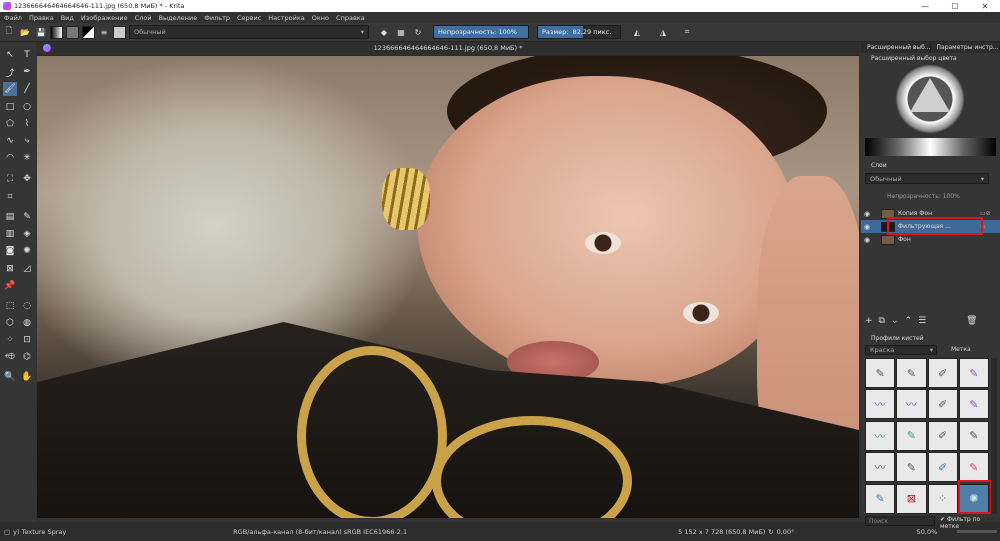  What do you see at coordinates (27, 55) in the screenshot?
I see `text-tool-icon: T` at bounding box center [27, 55].